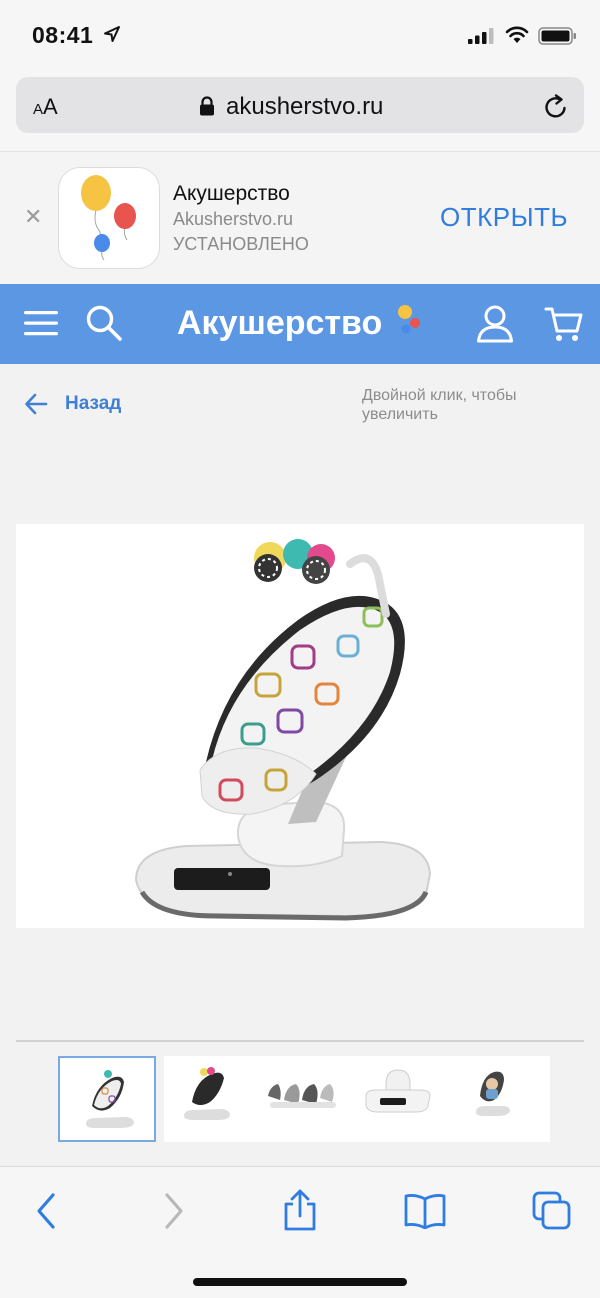 This screenshot has height=1298, width=600. I want to click on zoom-hint: Двойной клик, чтобы увеличить, so click(439, 405).